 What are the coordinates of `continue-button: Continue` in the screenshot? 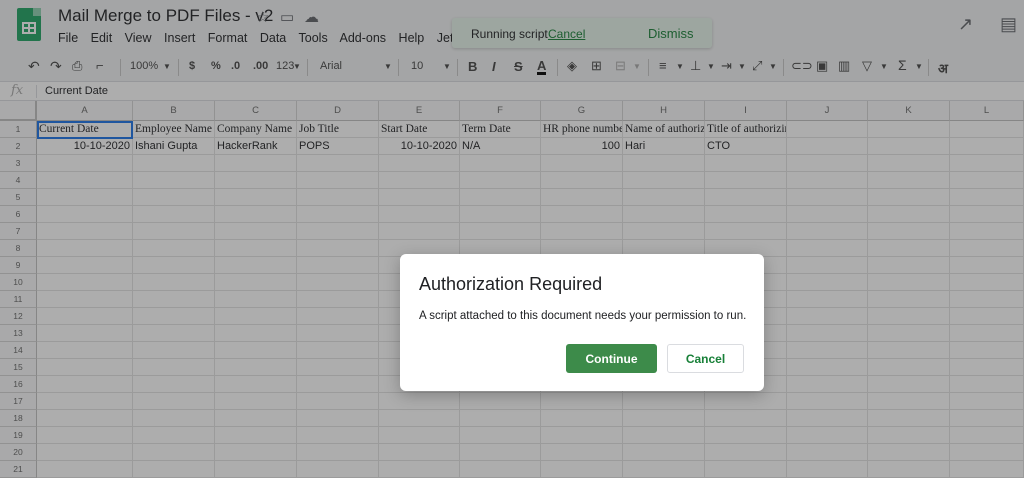 It's located at (611, 358).